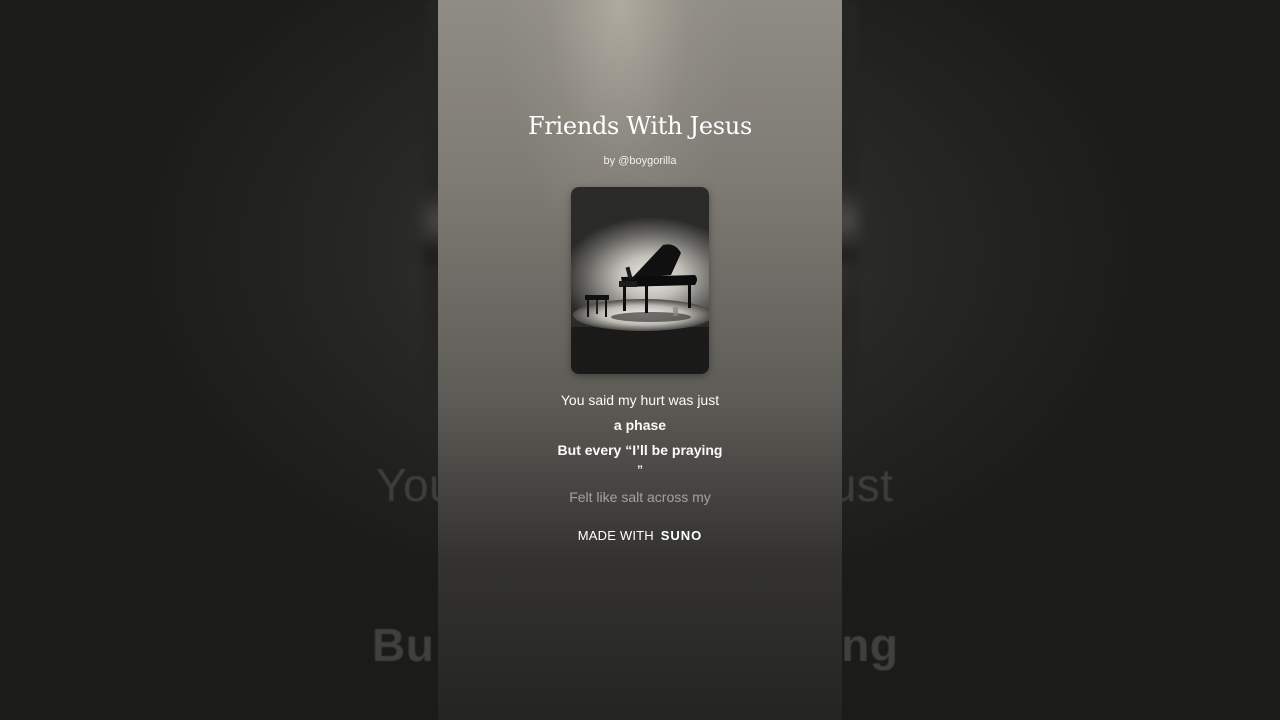 This screenshot has height=720, width=1280. Describe the element at coordinates (615, 535) in the screenshot. I see `made-with-label: MADE WITH` at that location.